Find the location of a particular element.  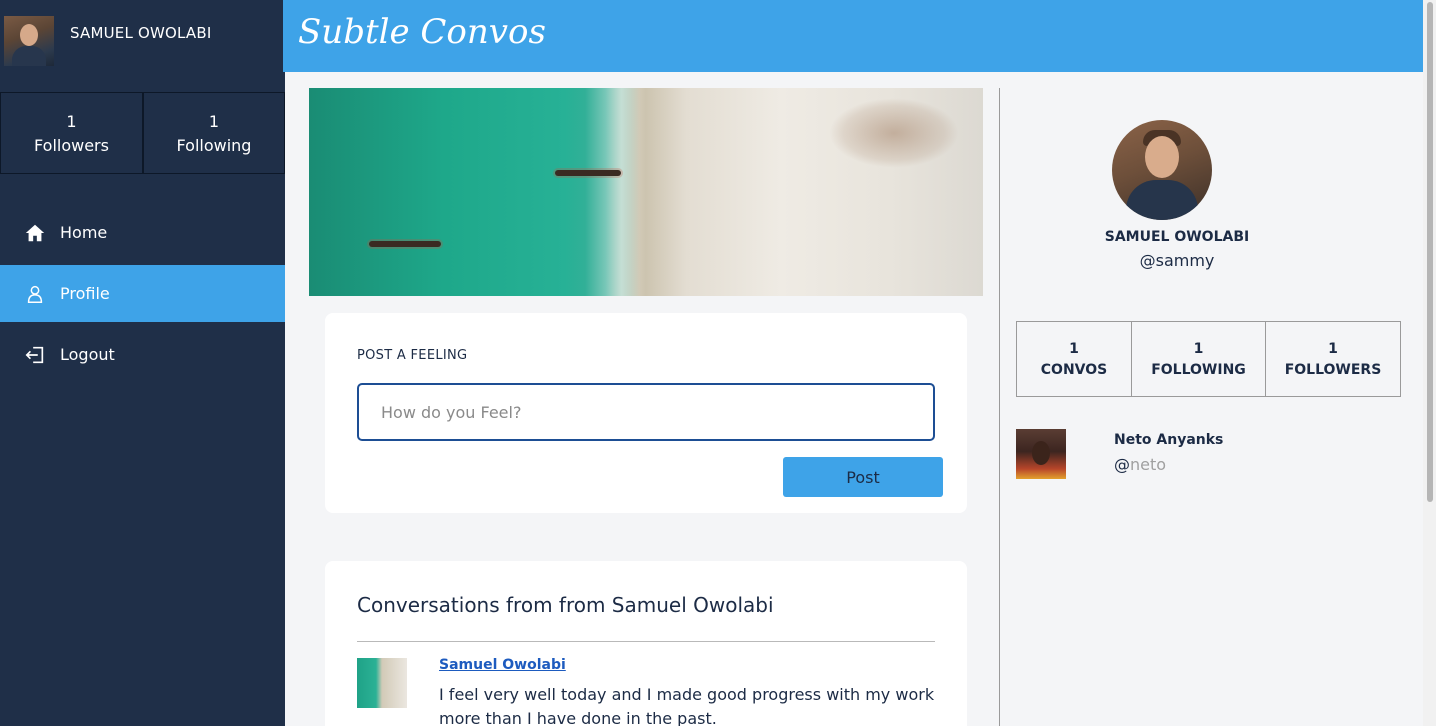

sidebar-user-name: SAMUEL OWOLABI is located at coordinates (141, 33).